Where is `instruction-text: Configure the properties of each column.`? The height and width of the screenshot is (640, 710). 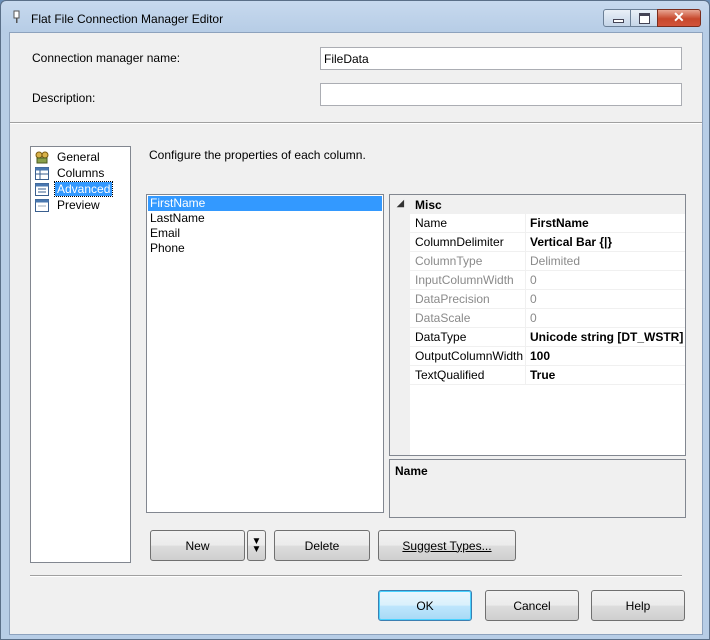
instruction-text: Configure the properties of each column. is located at coordinates (257, 155).